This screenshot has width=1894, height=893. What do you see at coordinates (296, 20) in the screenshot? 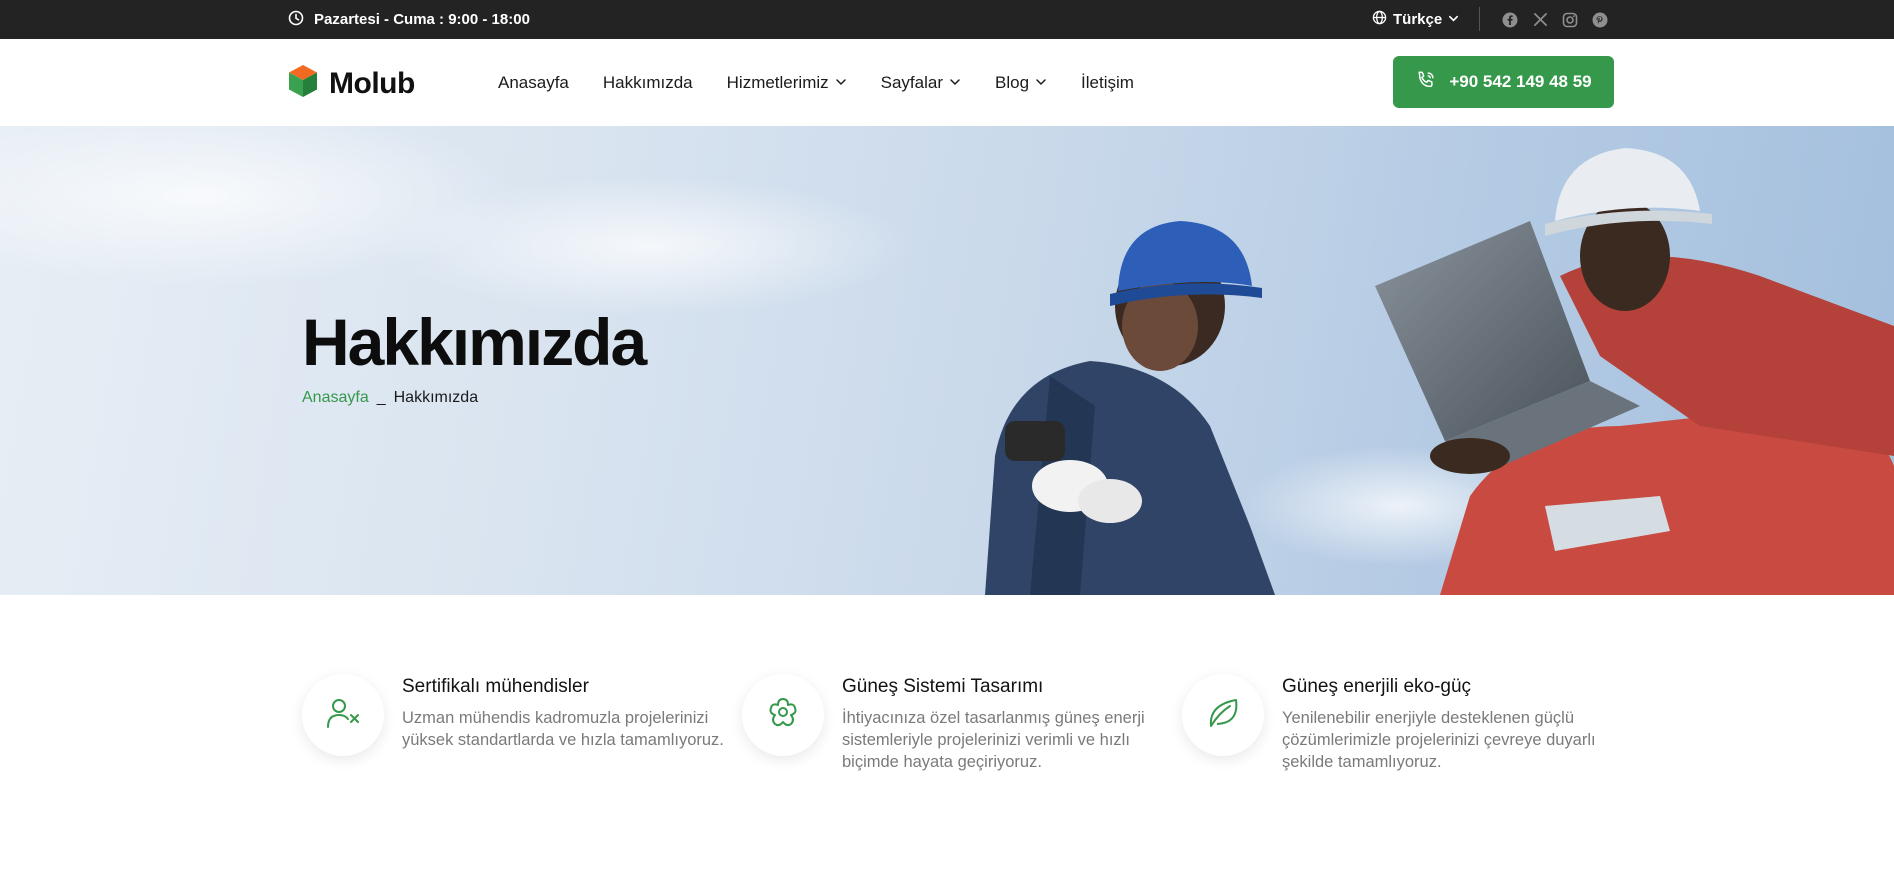
I see `clock-icon` at bounding box center [296, 20].